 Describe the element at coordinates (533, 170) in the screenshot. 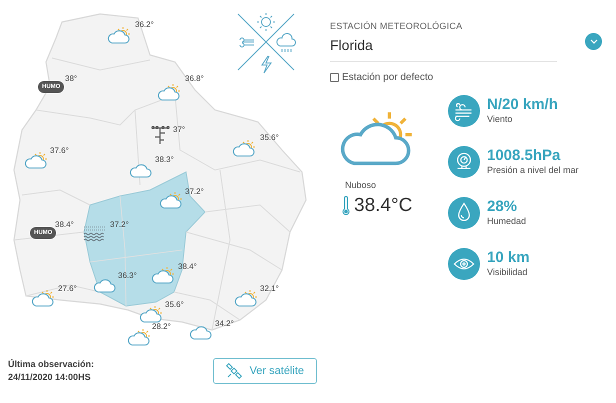

I see `metric-label: Presión a nivel del mar` at that location.